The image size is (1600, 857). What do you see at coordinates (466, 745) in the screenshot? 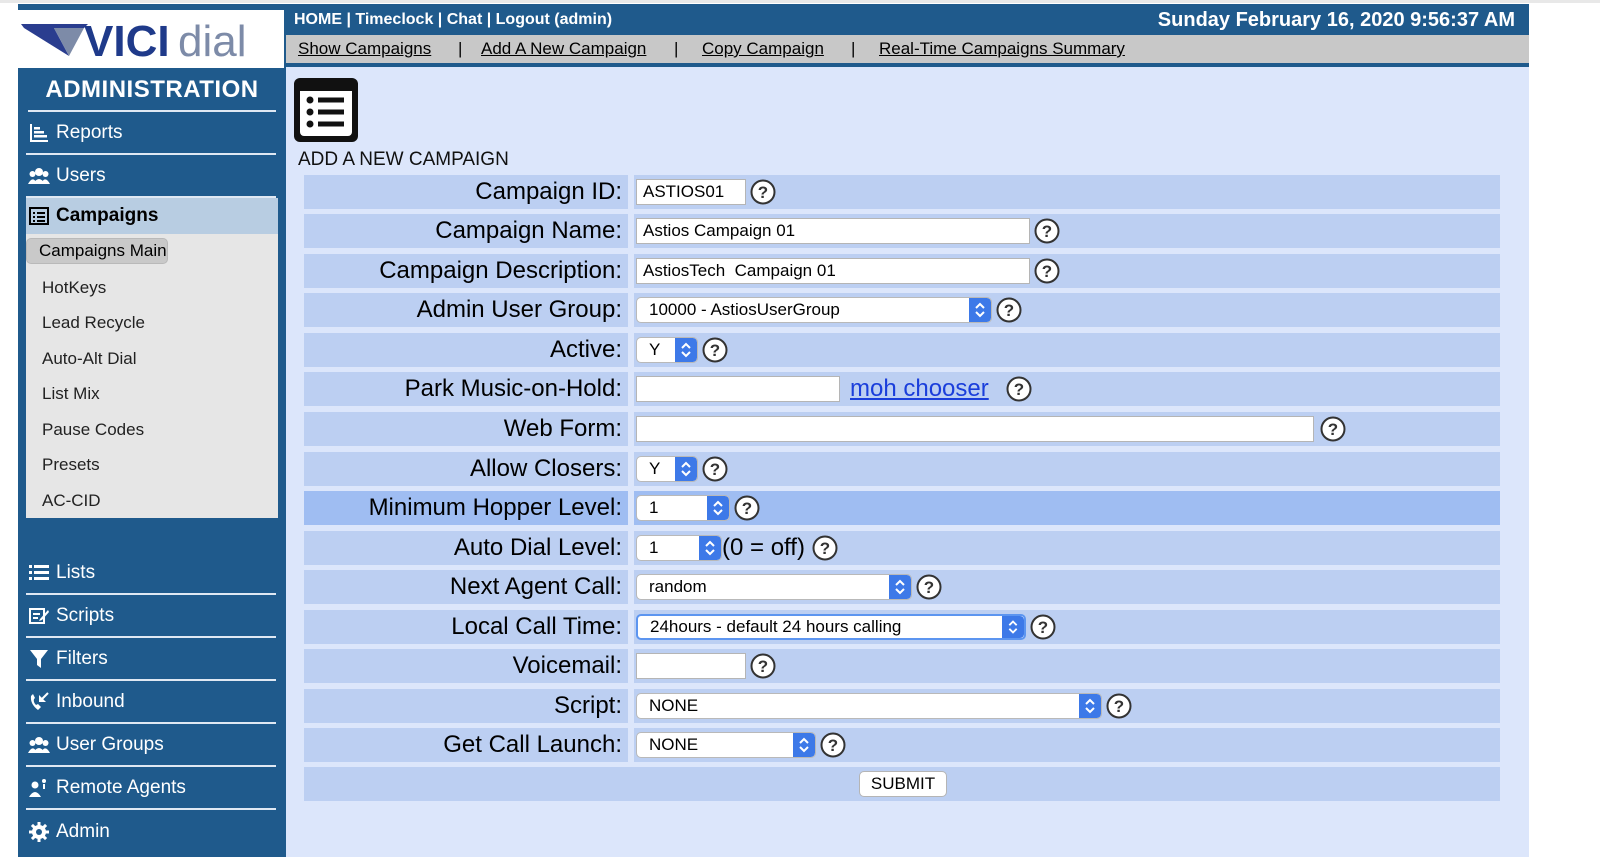
I see `get-call-launch-label: Get Call Launch:` at bounding box center [466, 745].